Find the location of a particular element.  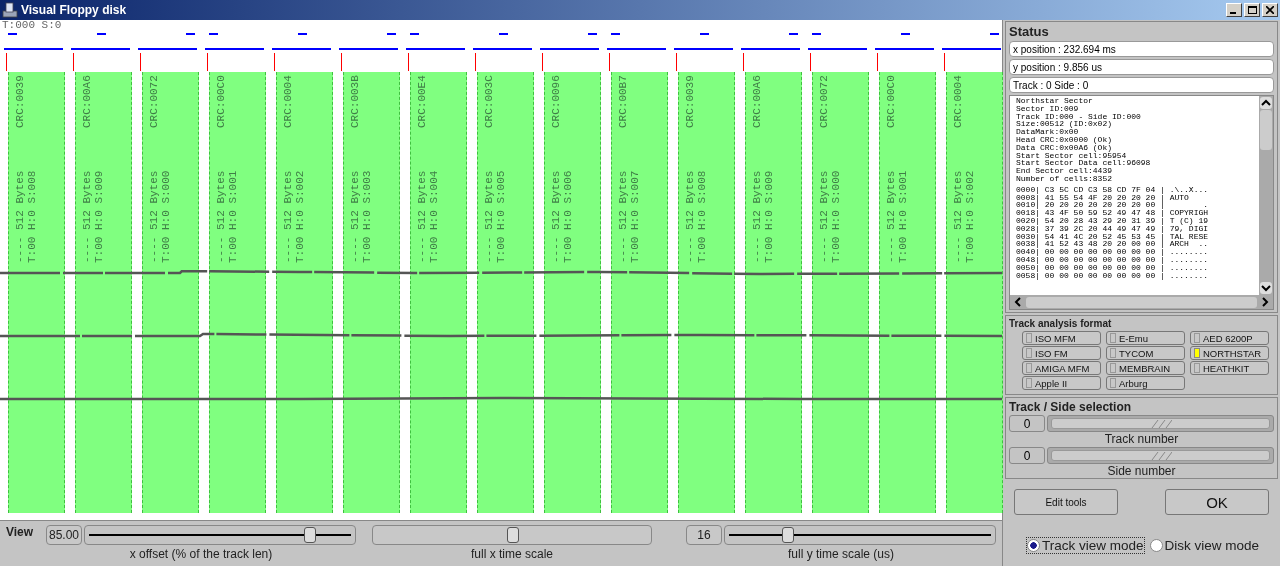

sector-id-label: T:00 H:0 S:006 is located at coordinates (568, 216).